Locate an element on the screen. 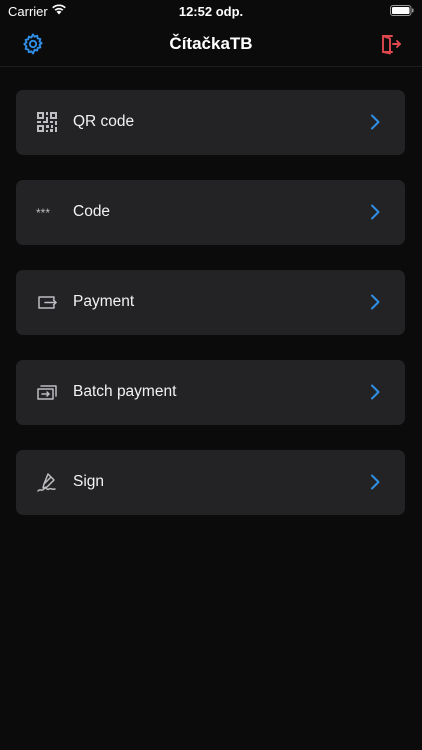  navigation-bar: ČítačkaTB is located at coordinates (211, 44).